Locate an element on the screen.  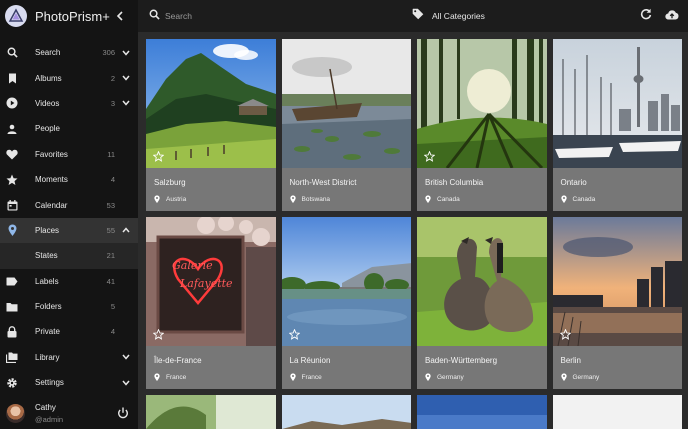
category-select-value: All Categories is located at coordinates (458, 16).